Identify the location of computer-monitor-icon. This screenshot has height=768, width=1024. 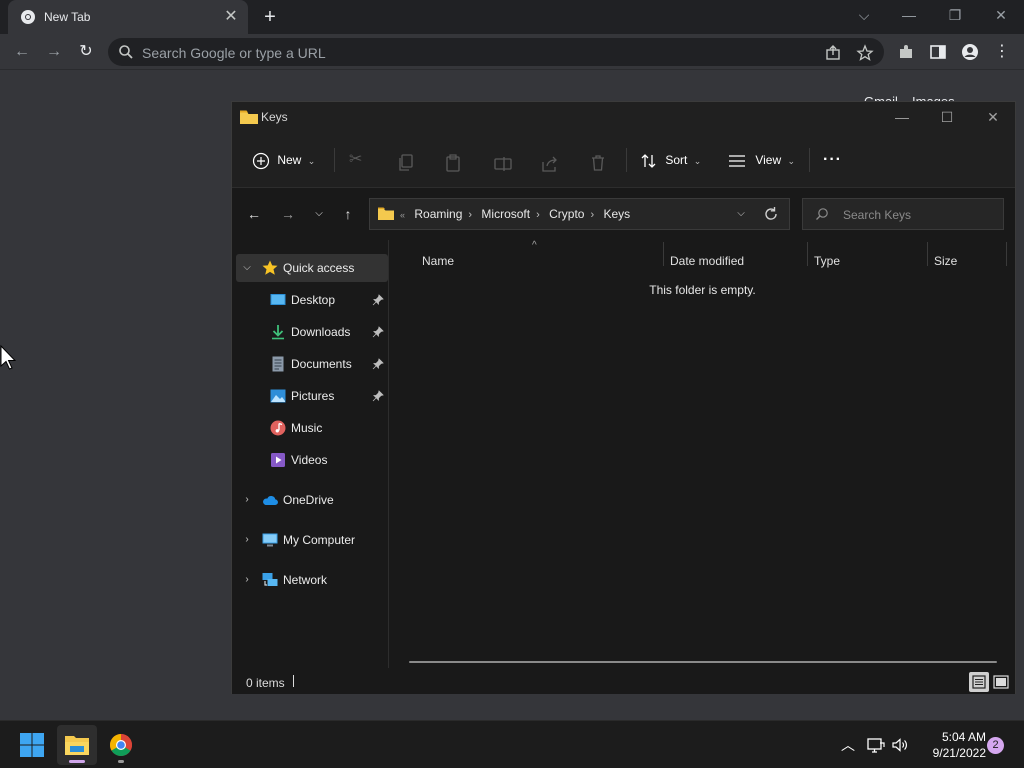
(270, 540).